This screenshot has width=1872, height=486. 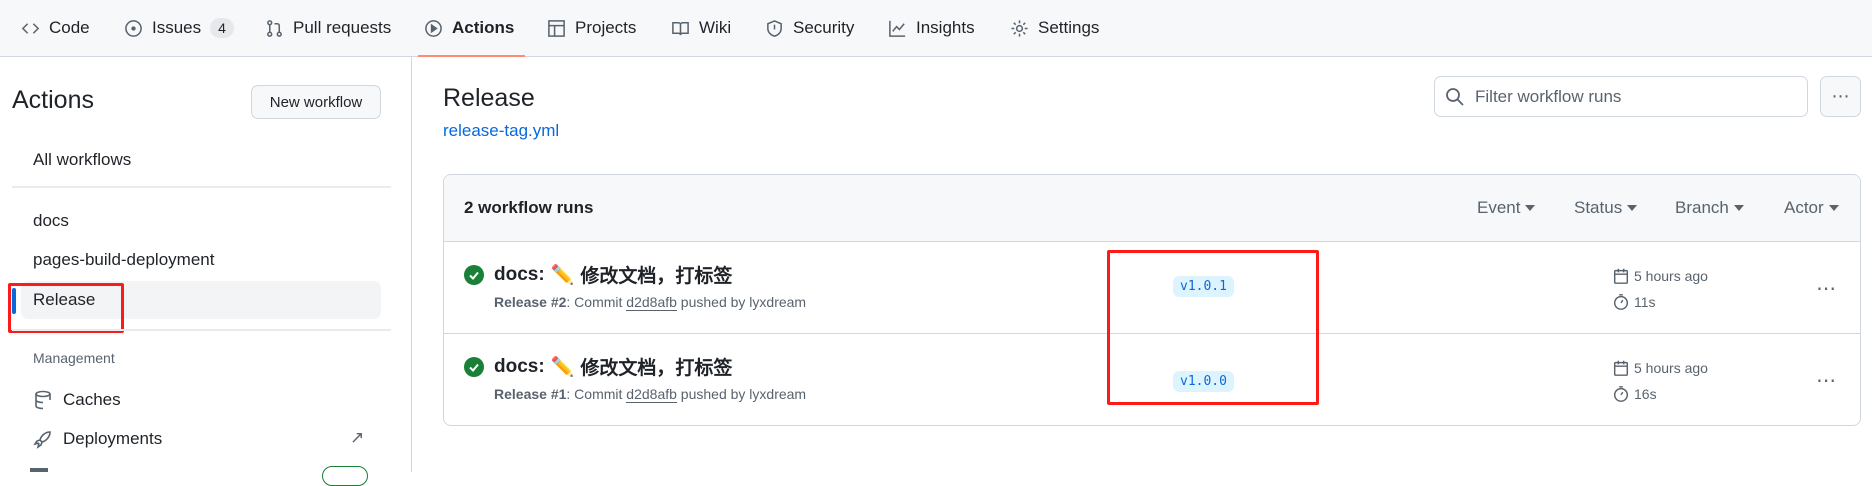 I want to click on filter-label: Event, so click(x=1499, y=207).